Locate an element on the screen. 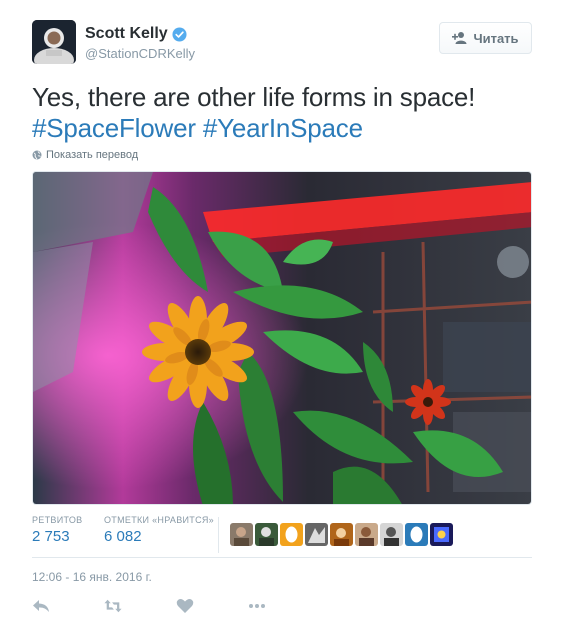  tweet-actions is located at coordinates (176, 606).